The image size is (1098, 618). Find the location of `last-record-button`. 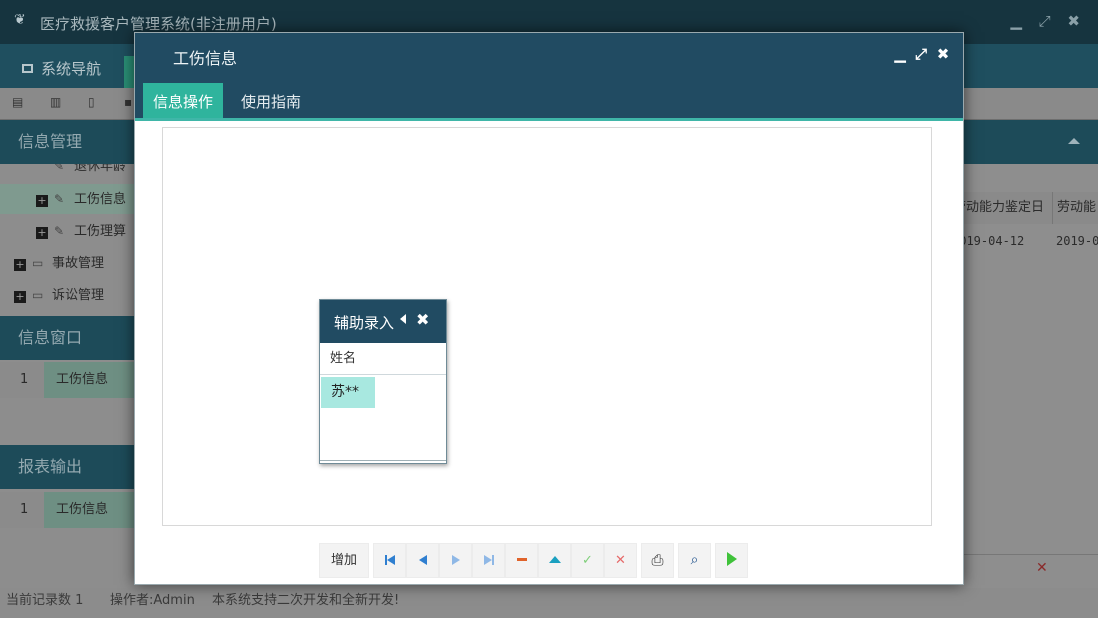

last-record-button is located at coordinates (488, 560).